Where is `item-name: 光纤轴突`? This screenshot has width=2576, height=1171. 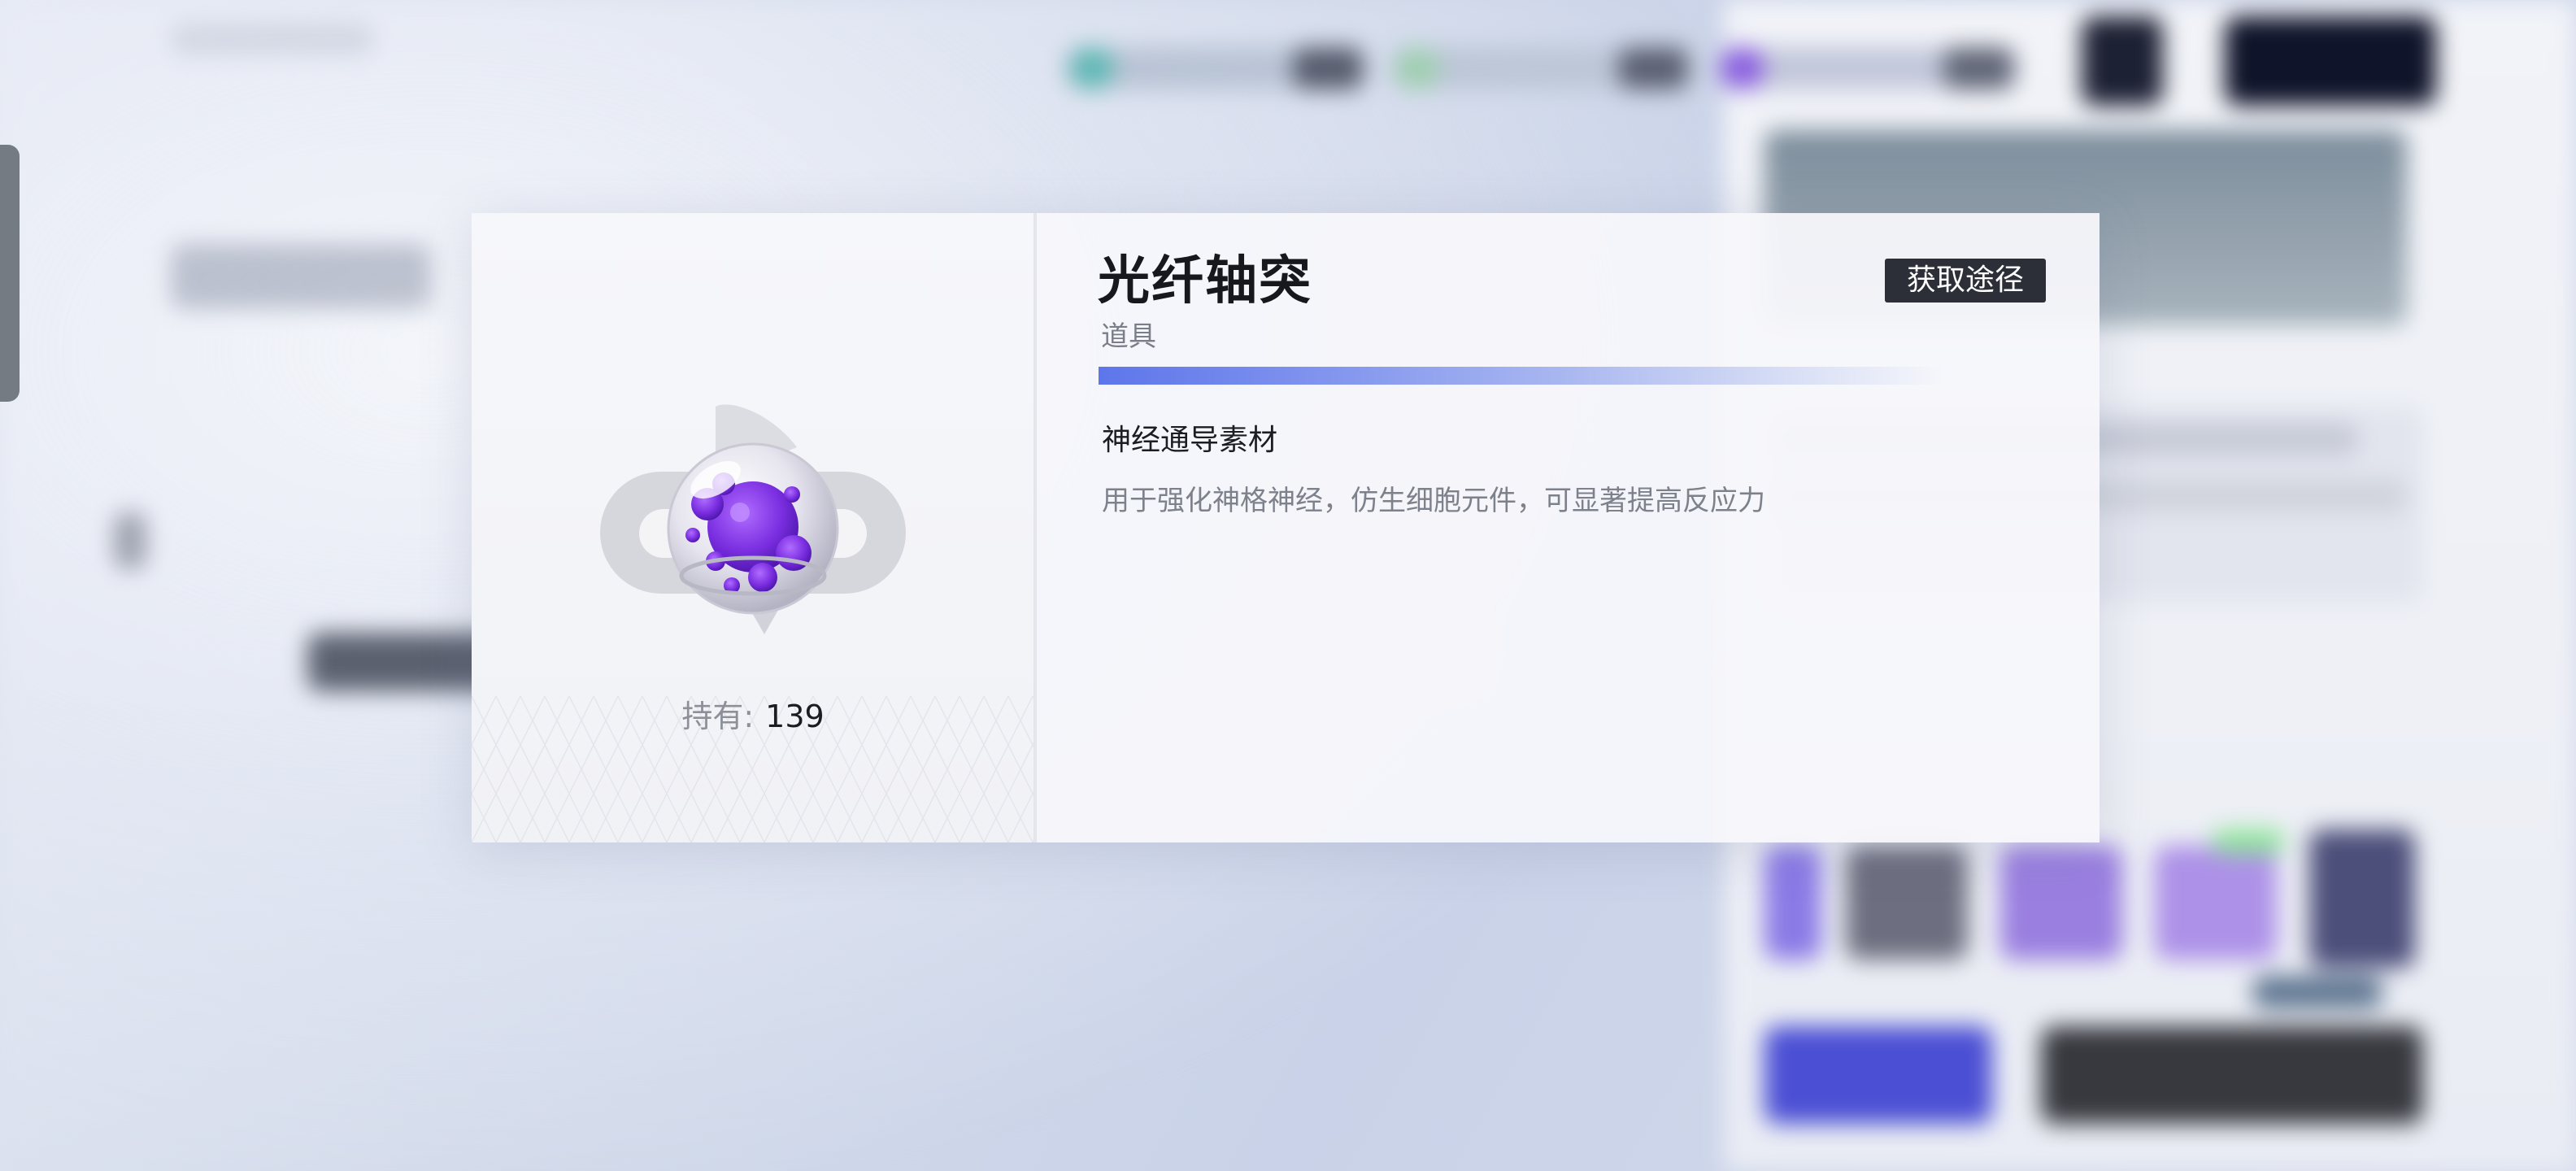
item-name: 光纤轴突 is located at coordinates (1205, 281).